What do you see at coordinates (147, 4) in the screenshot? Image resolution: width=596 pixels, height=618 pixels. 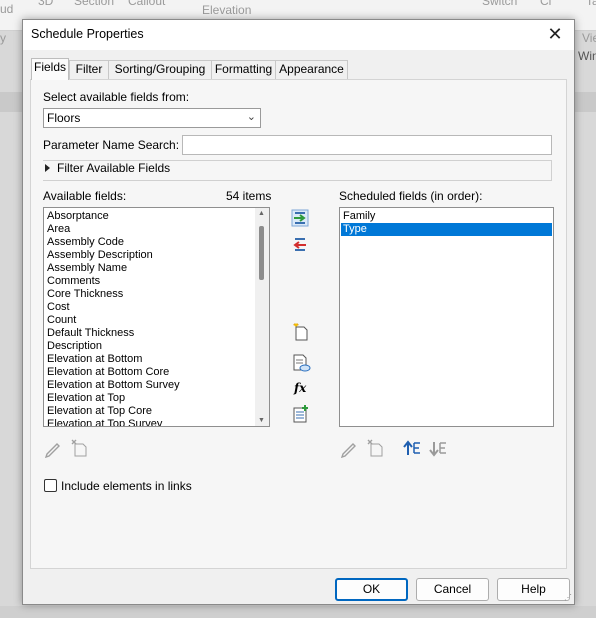 I see `ribbon-text: Callout` at bounding box center [147, 4].